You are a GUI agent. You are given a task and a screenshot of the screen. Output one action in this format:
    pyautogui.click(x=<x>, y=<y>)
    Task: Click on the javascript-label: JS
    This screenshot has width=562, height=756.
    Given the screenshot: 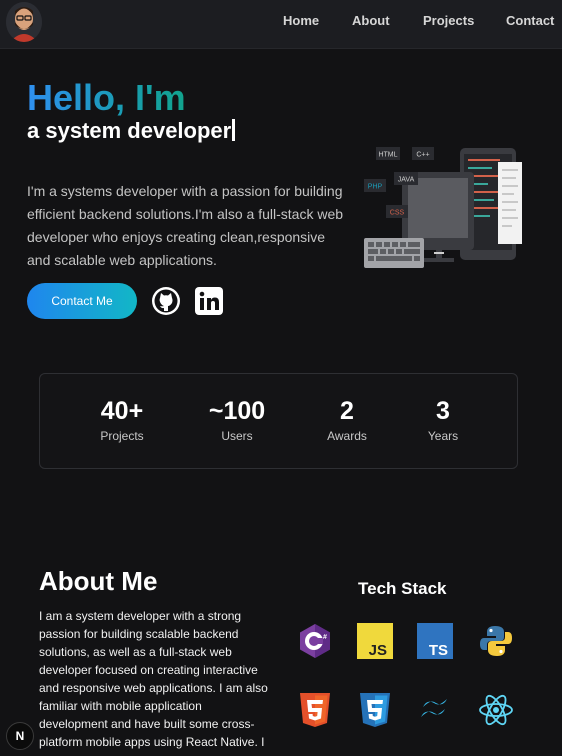 What is the action you would take?
    pyautogui.click(x=378, y=650)
    